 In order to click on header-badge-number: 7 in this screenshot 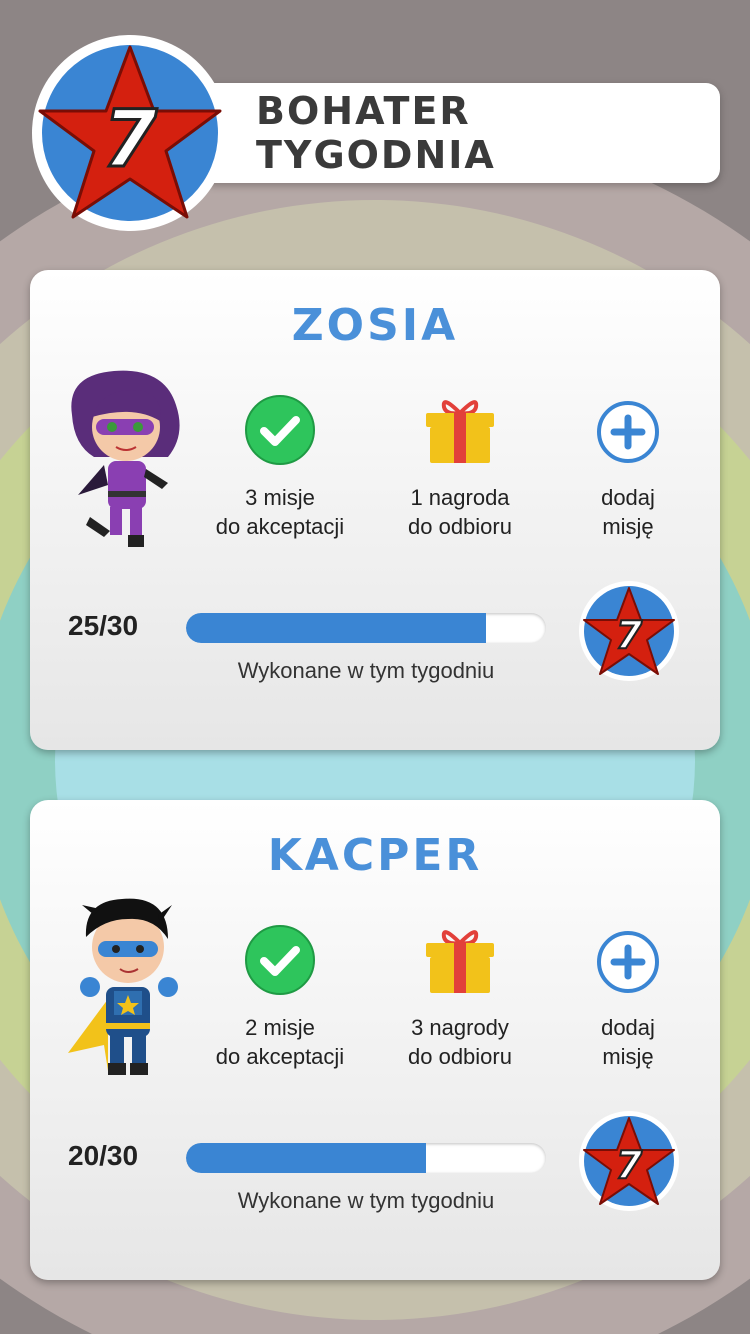, I will do `click(130, 140)`.